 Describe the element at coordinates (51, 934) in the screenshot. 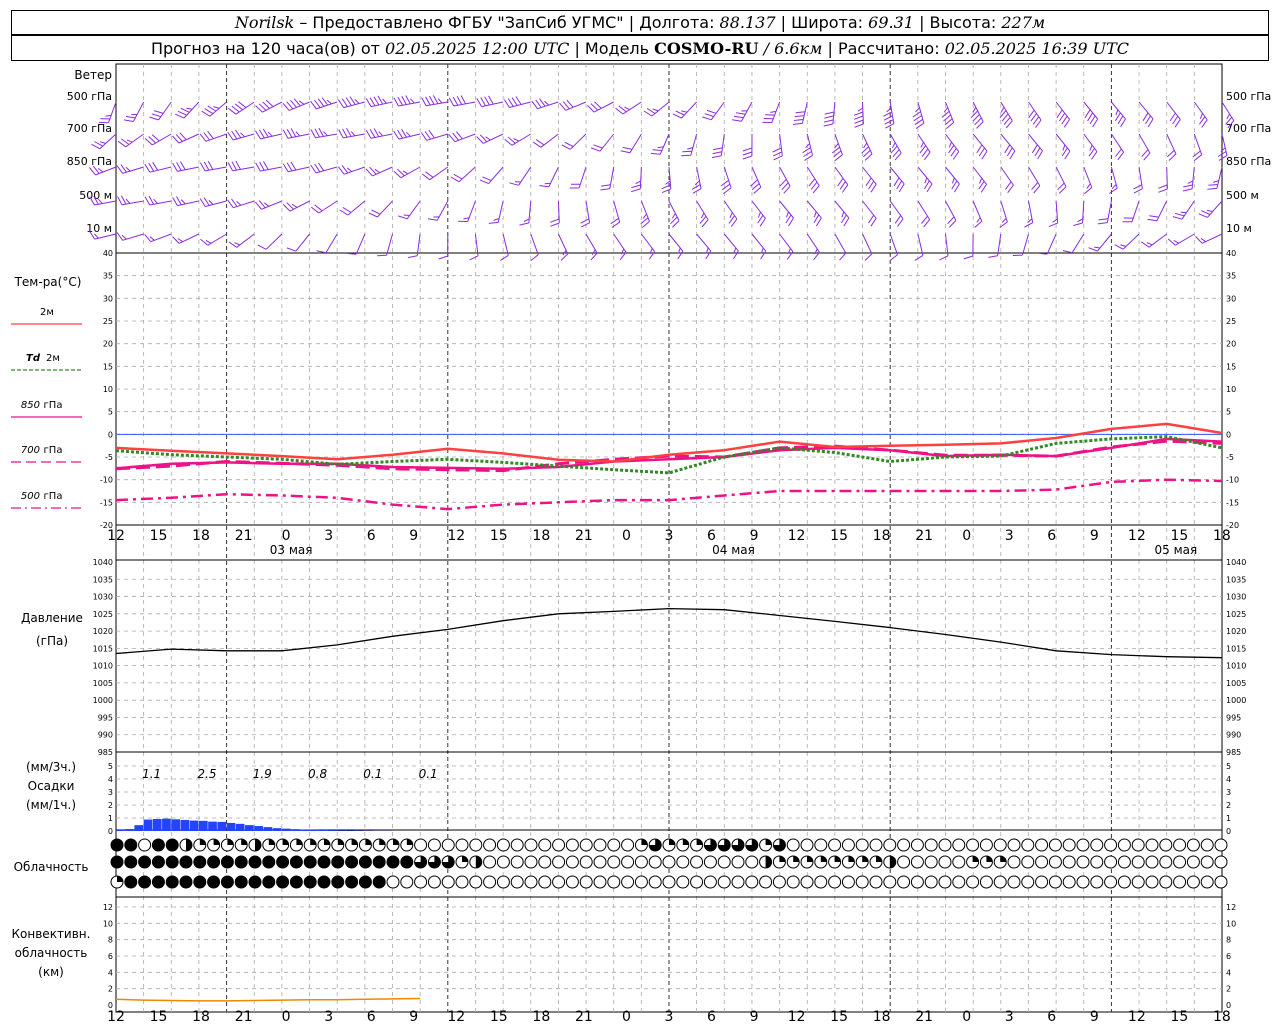

I see `conv-title-1: Конвективн.` at that location.